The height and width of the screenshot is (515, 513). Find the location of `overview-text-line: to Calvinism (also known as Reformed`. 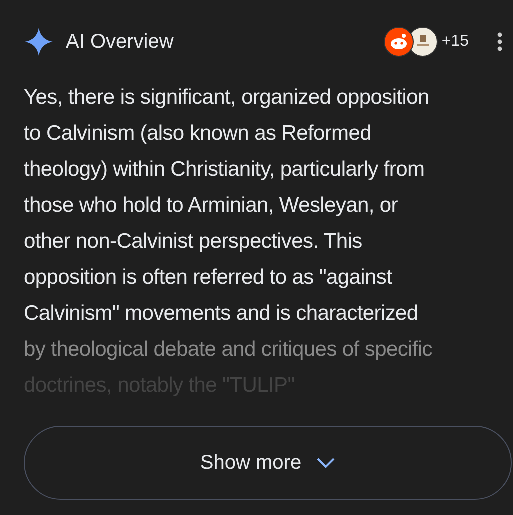

overview-text-line: to Calvinism (also known as Reformed is located at coordinates (198, 134).